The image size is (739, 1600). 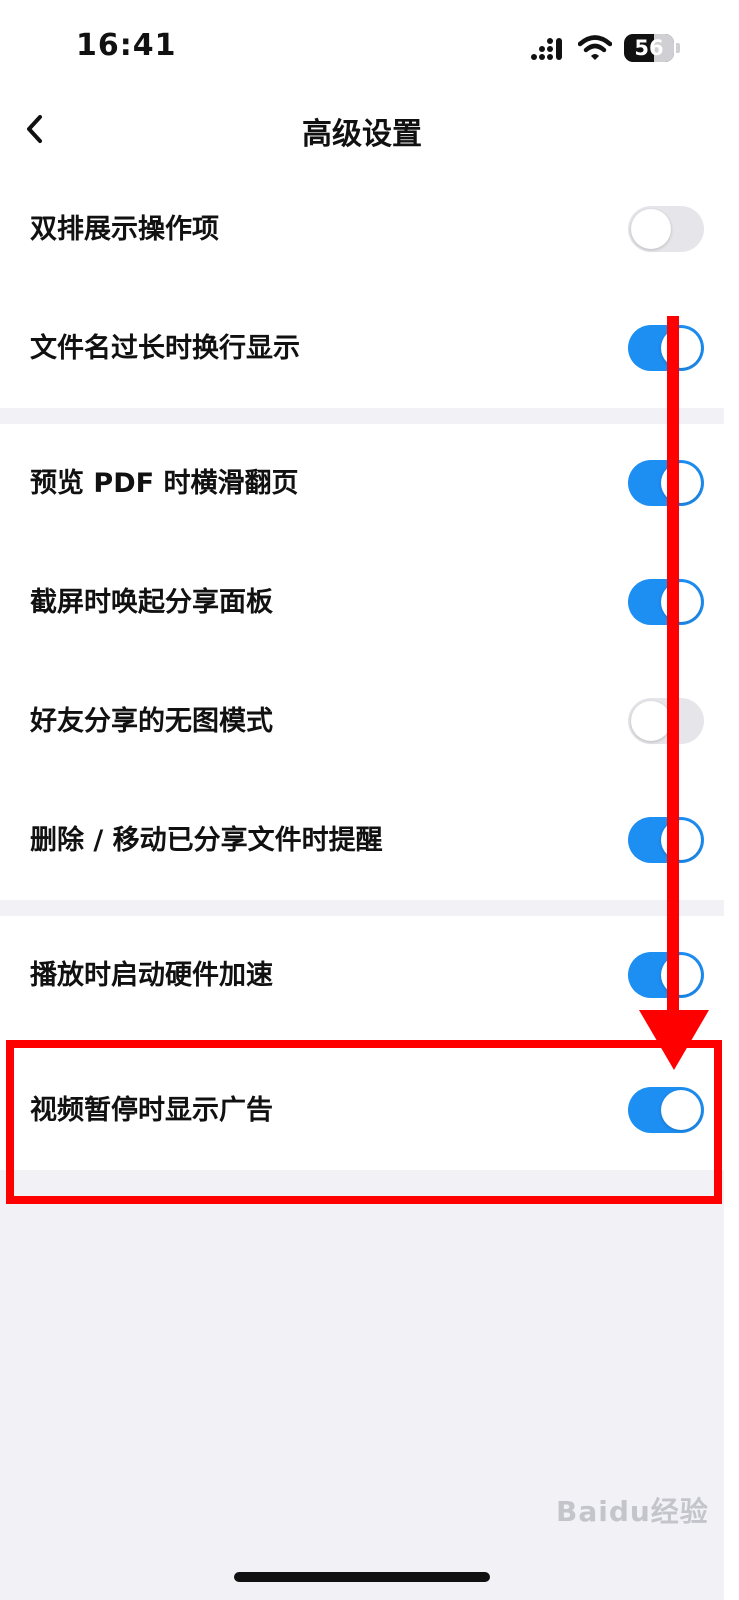 I want to click on battery-icon: 56, so click(x=649, y=48).